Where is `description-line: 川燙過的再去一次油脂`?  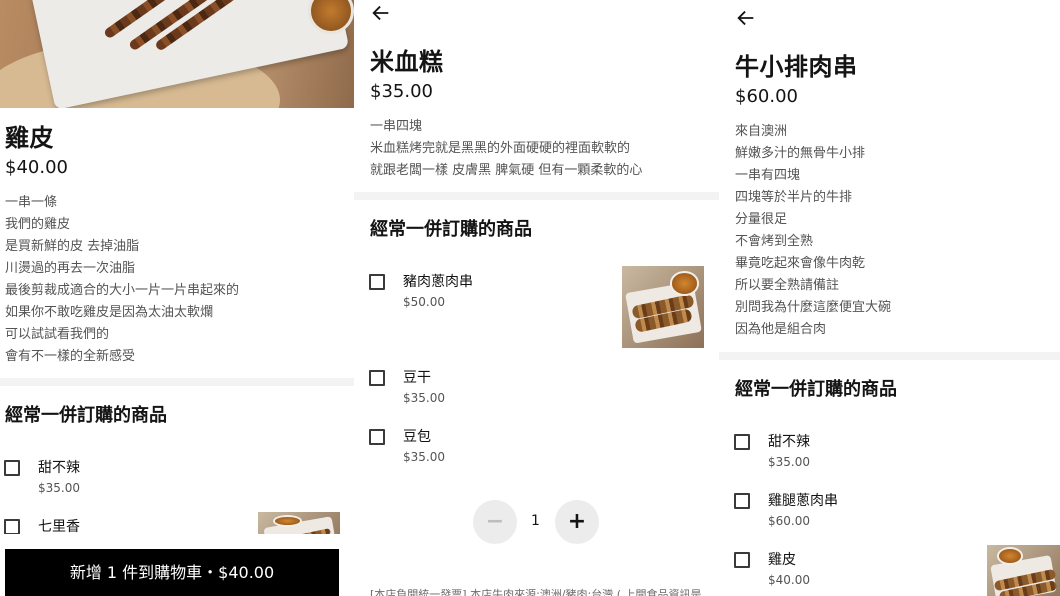
description-line: 川燙過的再去一次油脂 is located at coordinates (70, 268).